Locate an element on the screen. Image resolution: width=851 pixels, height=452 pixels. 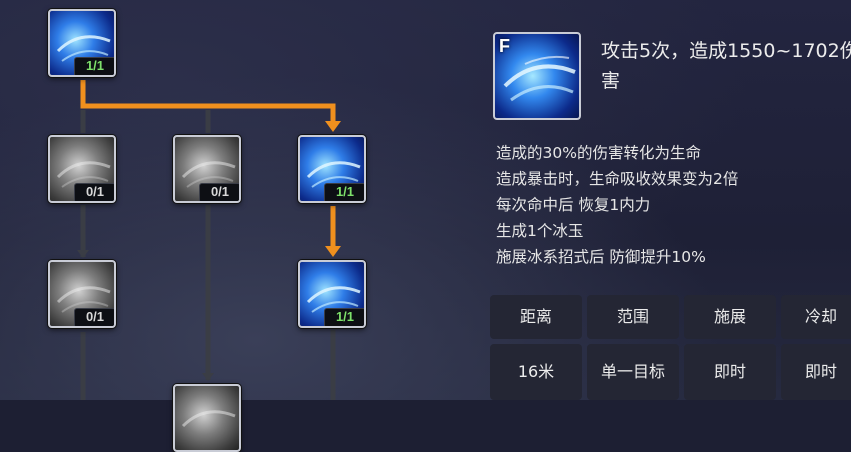
arrow-c1r1-c1r2 is located at coordinates (83, 254).